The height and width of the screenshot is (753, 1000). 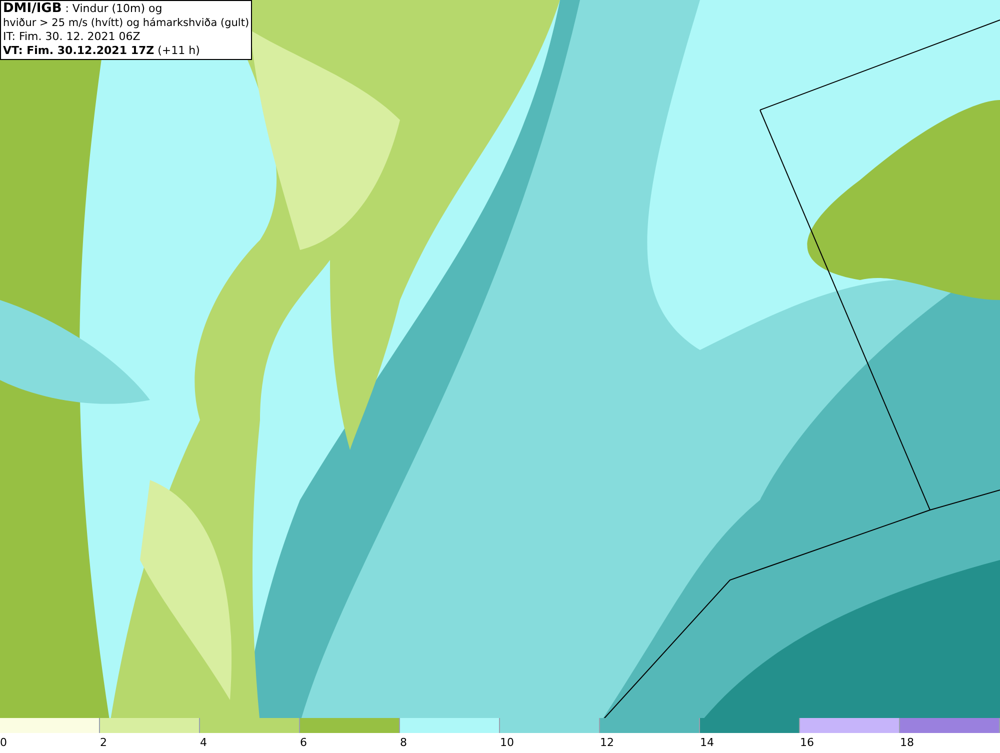 I want to click on legend-label: 6, so click(x=303, y=742).